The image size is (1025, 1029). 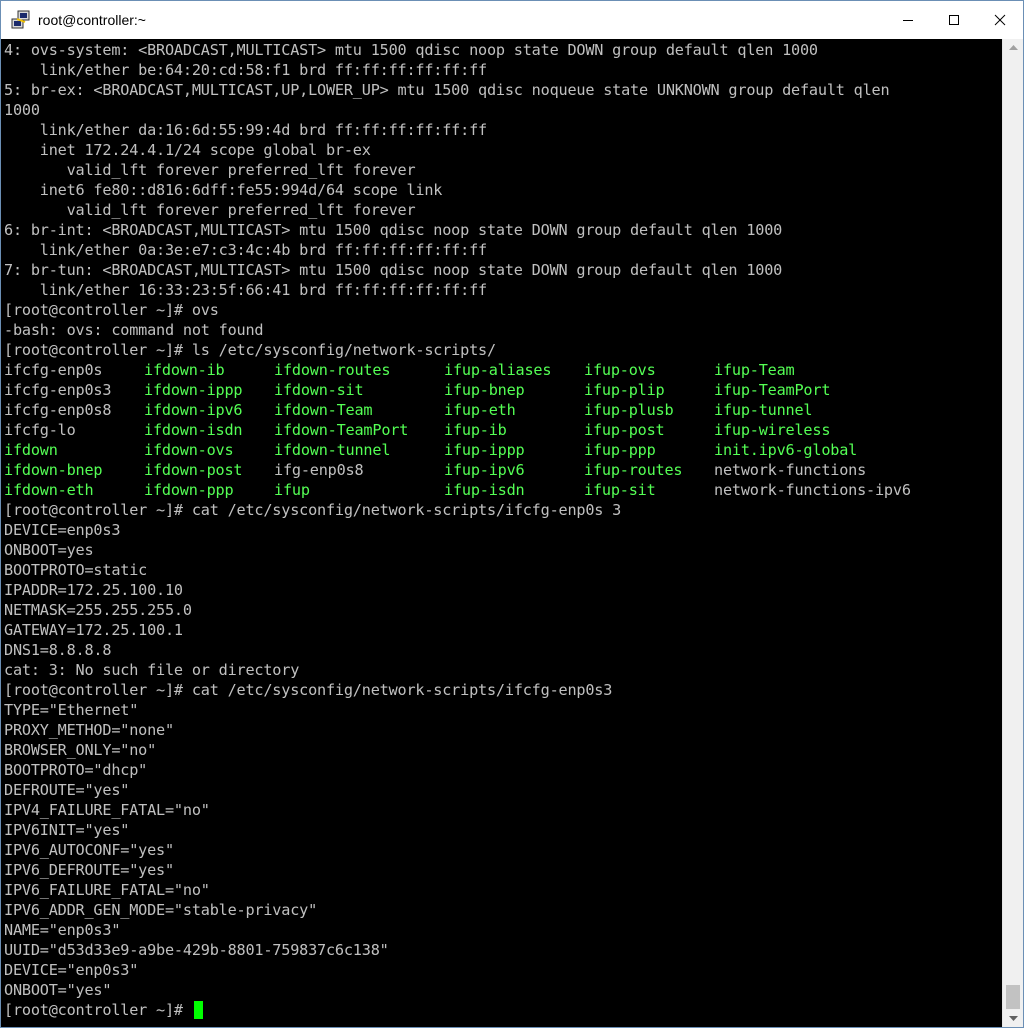 I want to click on scroll-down-button, so click(x=1013, y=1018).